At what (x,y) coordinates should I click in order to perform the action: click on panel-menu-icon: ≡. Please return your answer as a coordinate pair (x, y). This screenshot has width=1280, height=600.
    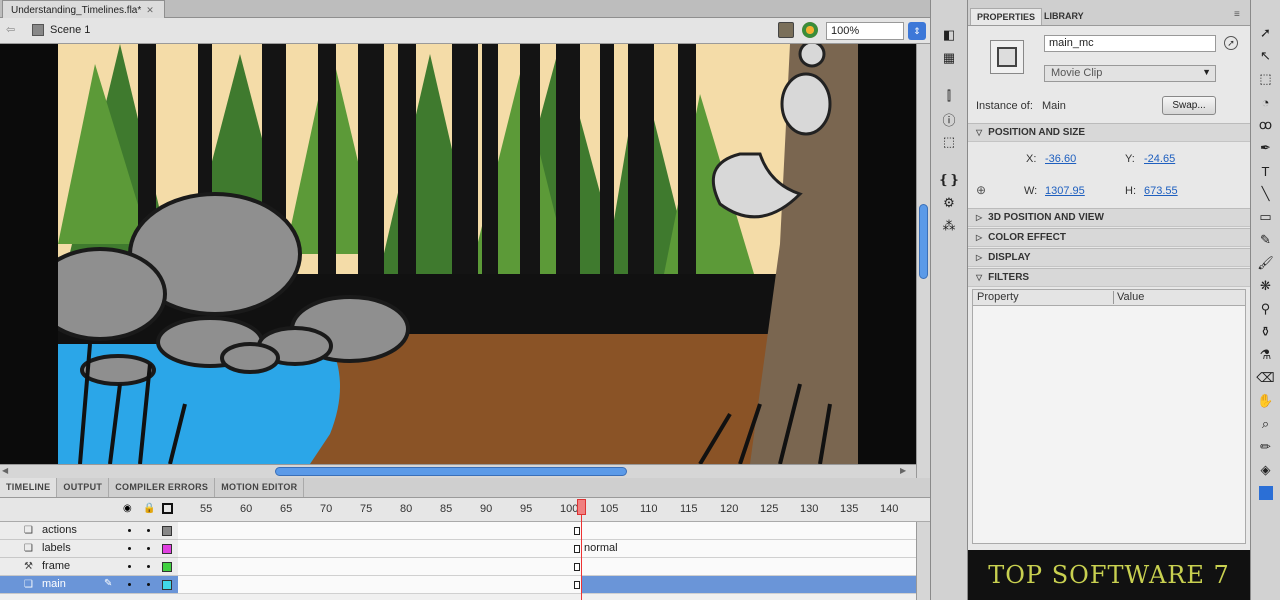
    Looking at the image, I should click on (1237, 14).